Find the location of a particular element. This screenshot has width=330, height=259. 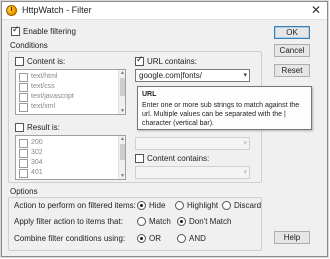

highlight-label: Highlight is located at coordinates (203, 205).